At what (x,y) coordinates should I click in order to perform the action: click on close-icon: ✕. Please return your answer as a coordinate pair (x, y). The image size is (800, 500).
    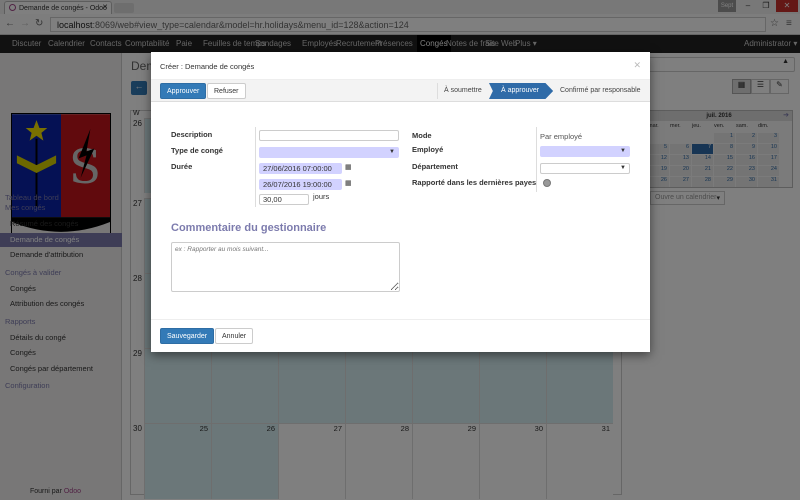
    Looking at the image, I should click on (637, 65).